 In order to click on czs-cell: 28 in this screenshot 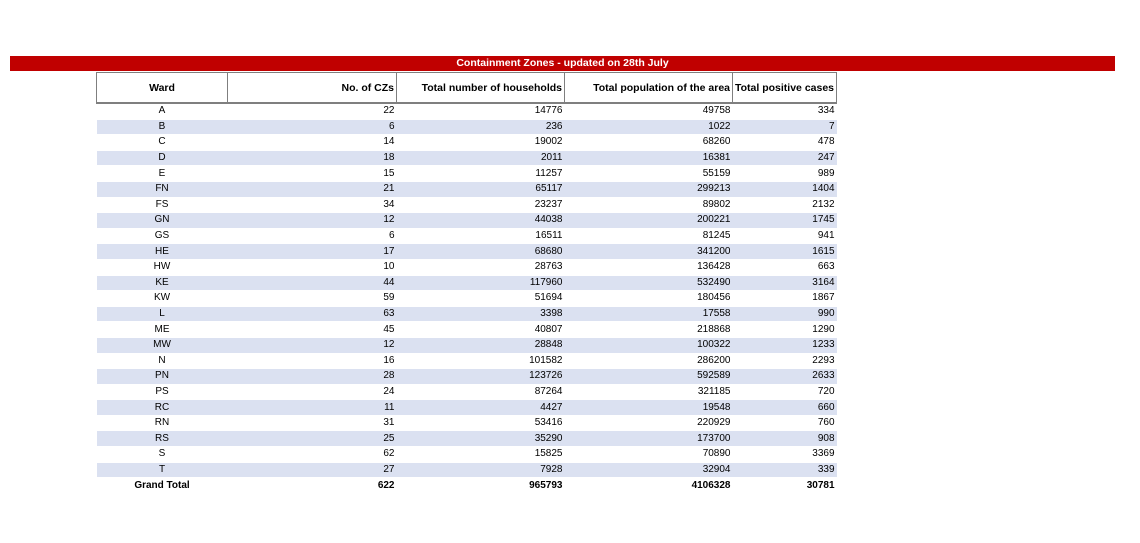, I will do `click(312, 376)`.